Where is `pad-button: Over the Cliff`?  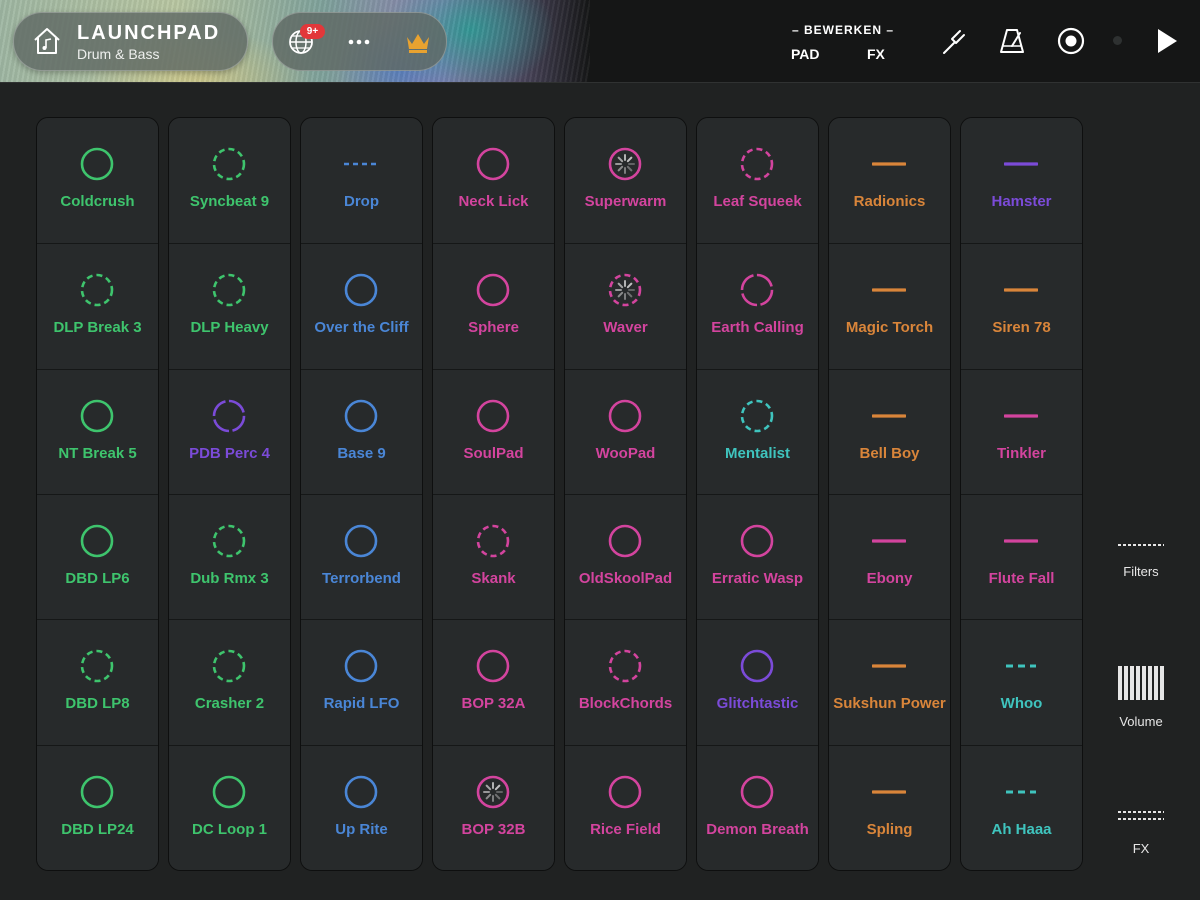
pad-button: Over the Cliff is located at coordinates (361, 306).